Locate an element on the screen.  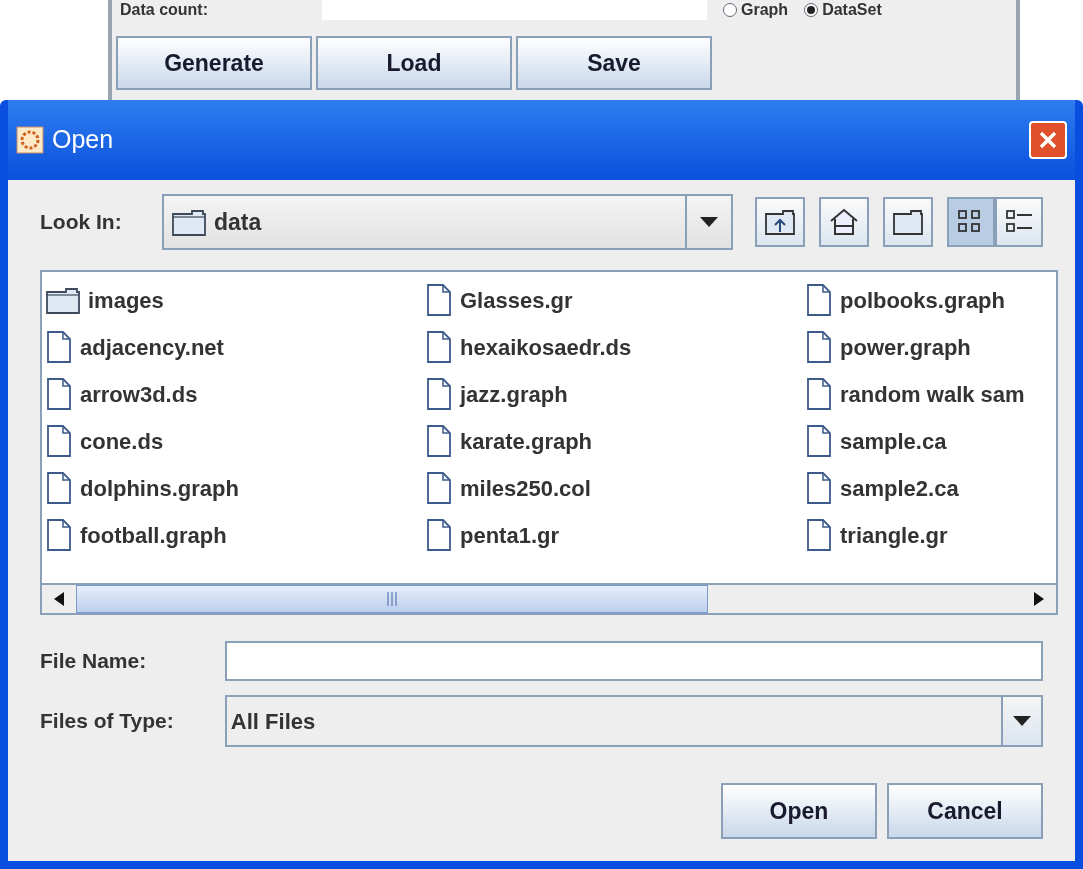
left-arrow-icon is located at coordinates (59, 599).